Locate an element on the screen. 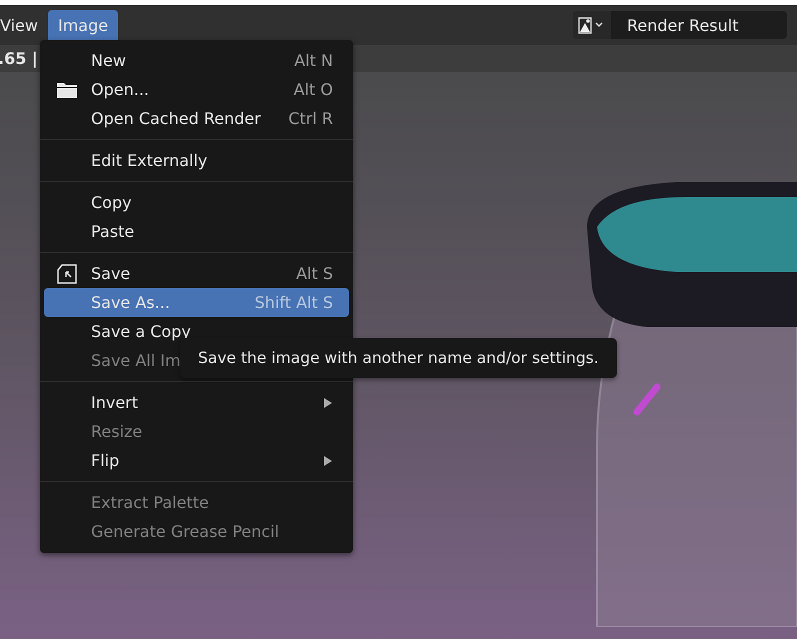 The width and height of the screenshot is (797, 639). menu-option: Copy is located at coordinates (196, 202).